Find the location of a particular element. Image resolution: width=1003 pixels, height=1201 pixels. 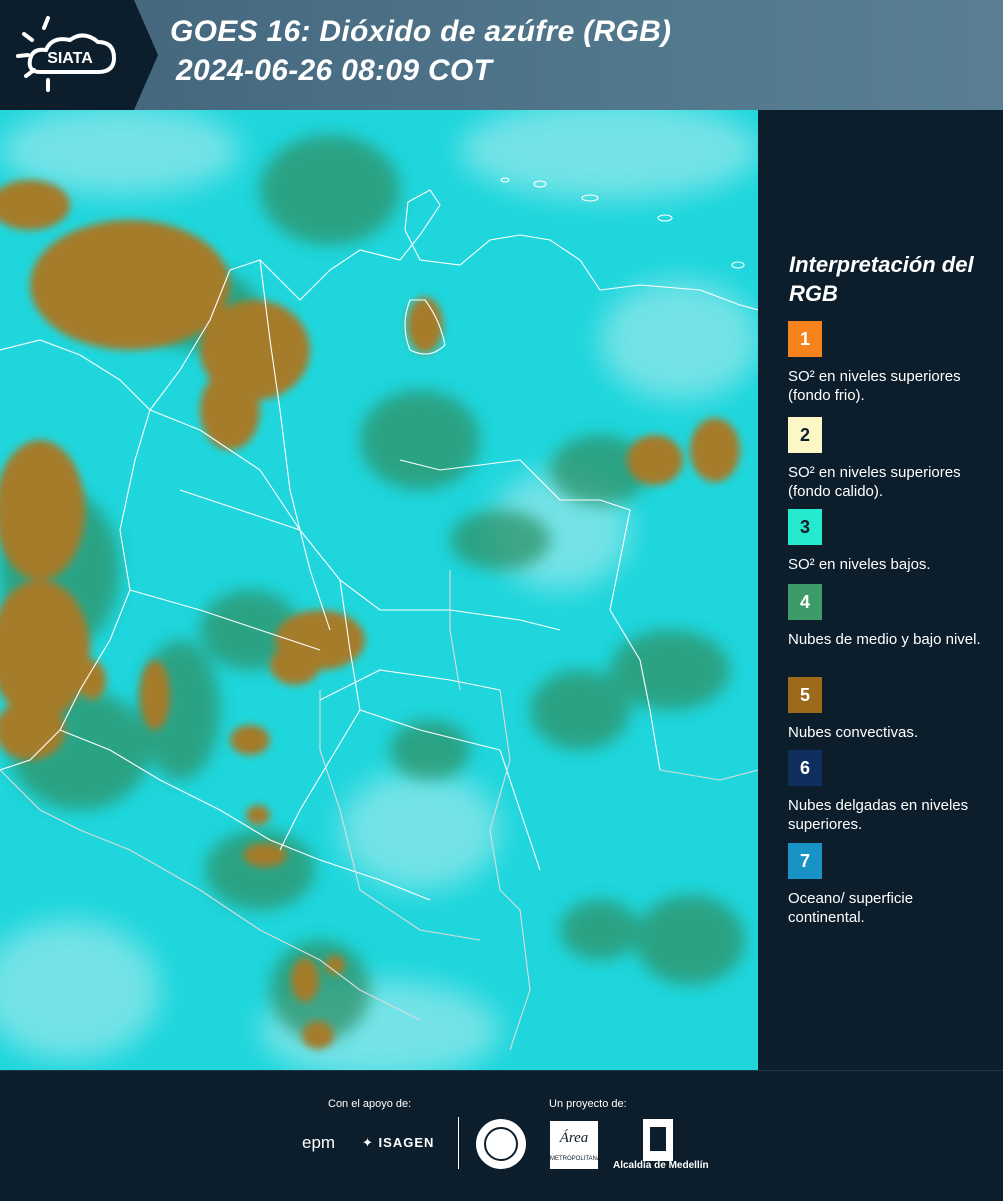

legend-item-3: 3 SO² en niveles bajos. is located at coordinates (888, 551).